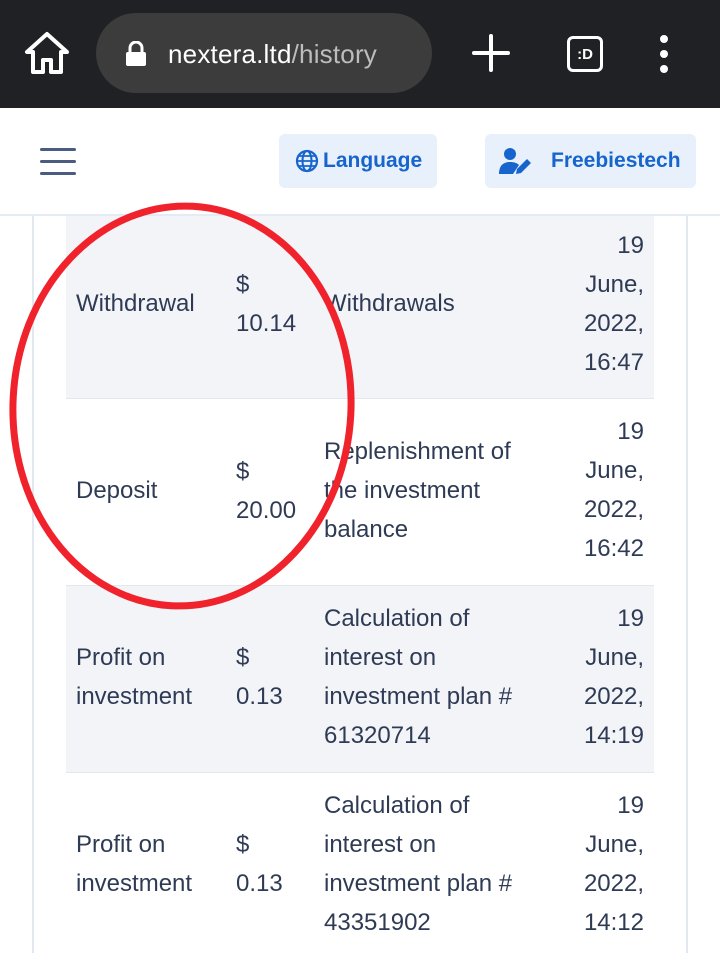 The height and width of the screenshot is (953, 720). I want to click on date-line: 16:47, so click(613, 362).